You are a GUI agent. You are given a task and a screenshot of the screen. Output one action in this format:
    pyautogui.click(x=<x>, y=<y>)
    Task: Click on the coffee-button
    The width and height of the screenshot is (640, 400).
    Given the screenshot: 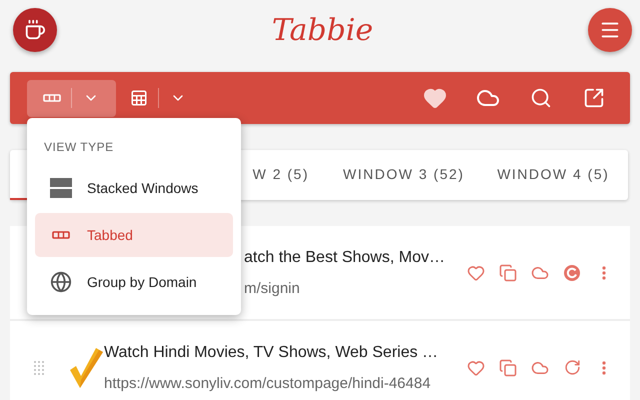 What is the action you would take?
    pyautogui.click(x=35, y=30)
    